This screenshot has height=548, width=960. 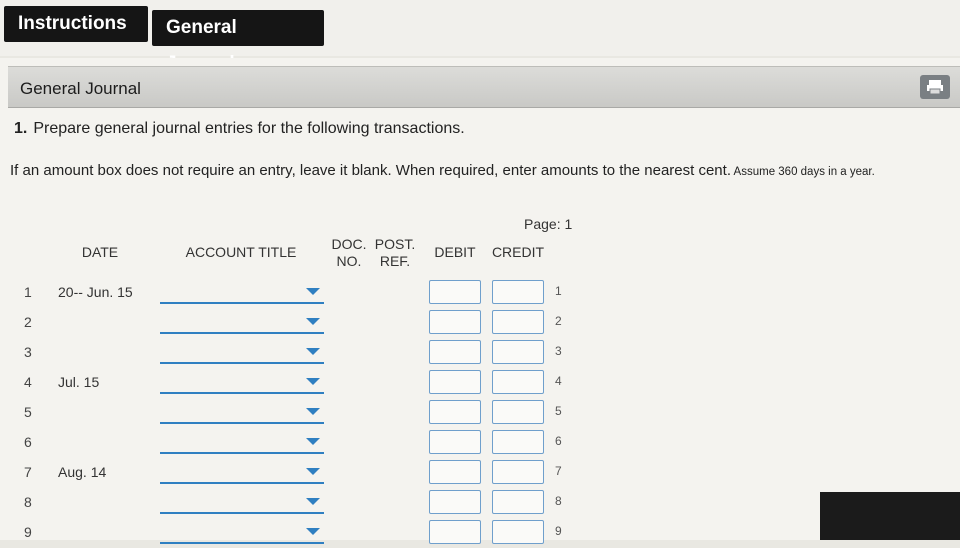 What do you see at coordinates (100, 252) in the screenshot?
I see `column-date: DATE` at bounding box center [100, 252].